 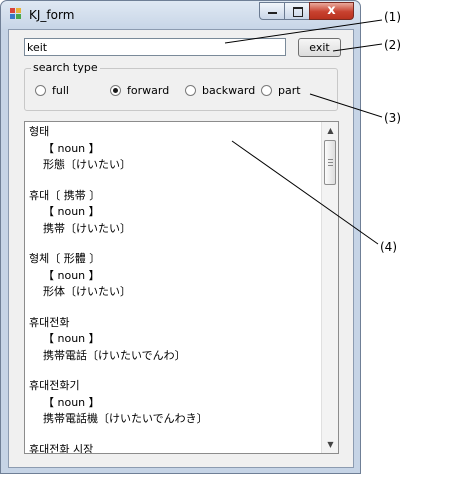 I want to click on callout-label-3: (3), so click(x=392, y=118).